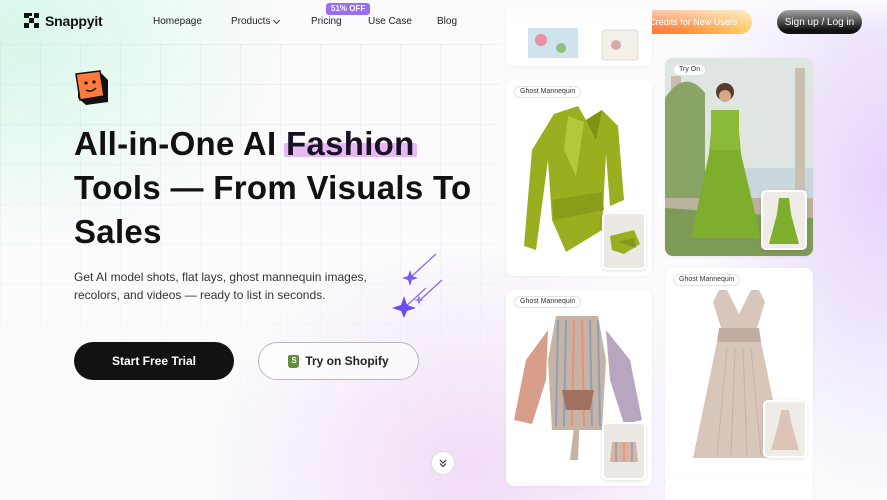 The image size is (887, 500). I want to click on double-chevron-down-icon, so click(443, 463).